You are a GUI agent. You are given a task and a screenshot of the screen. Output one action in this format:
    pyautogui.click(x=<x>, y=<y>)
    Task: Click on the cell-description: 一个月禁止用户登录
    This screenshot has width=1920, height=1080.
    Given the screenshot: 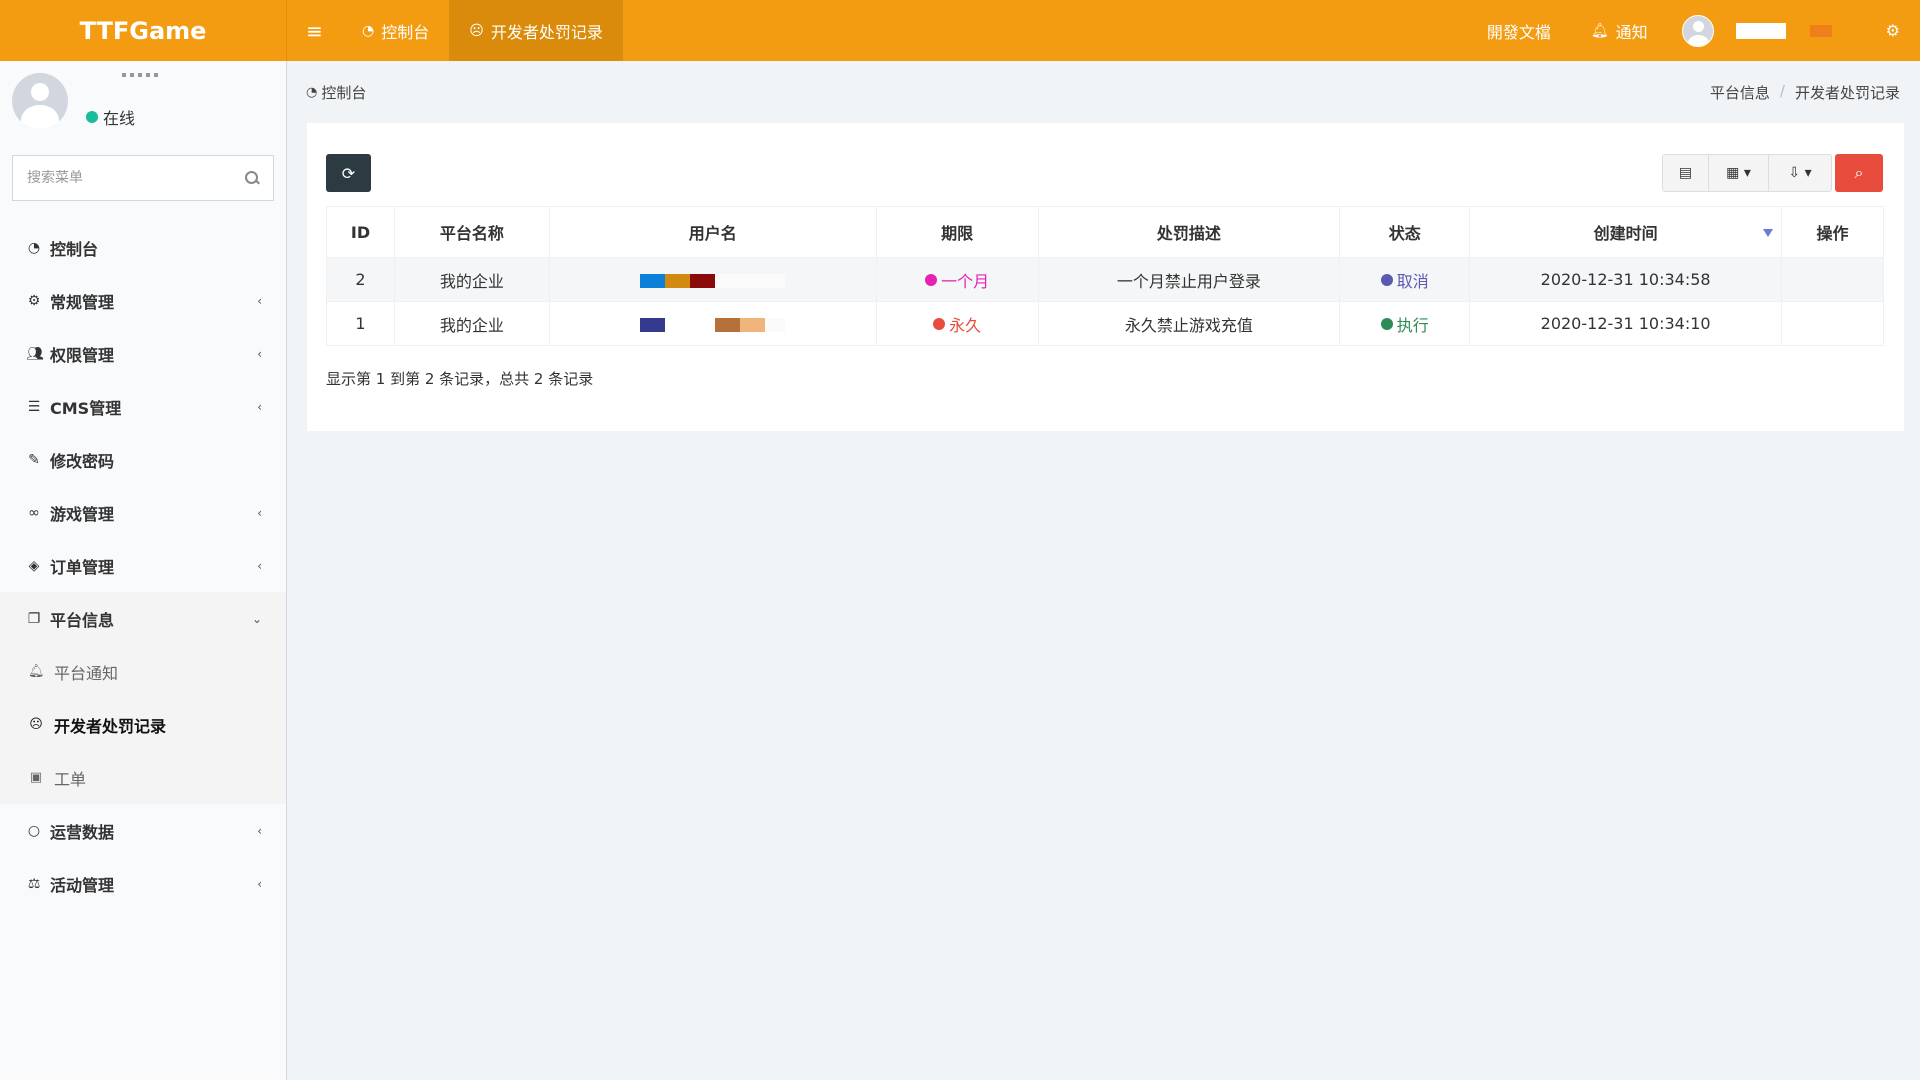 What is the action you would take?
    pyautogui.click(x=1189, y=279)
    